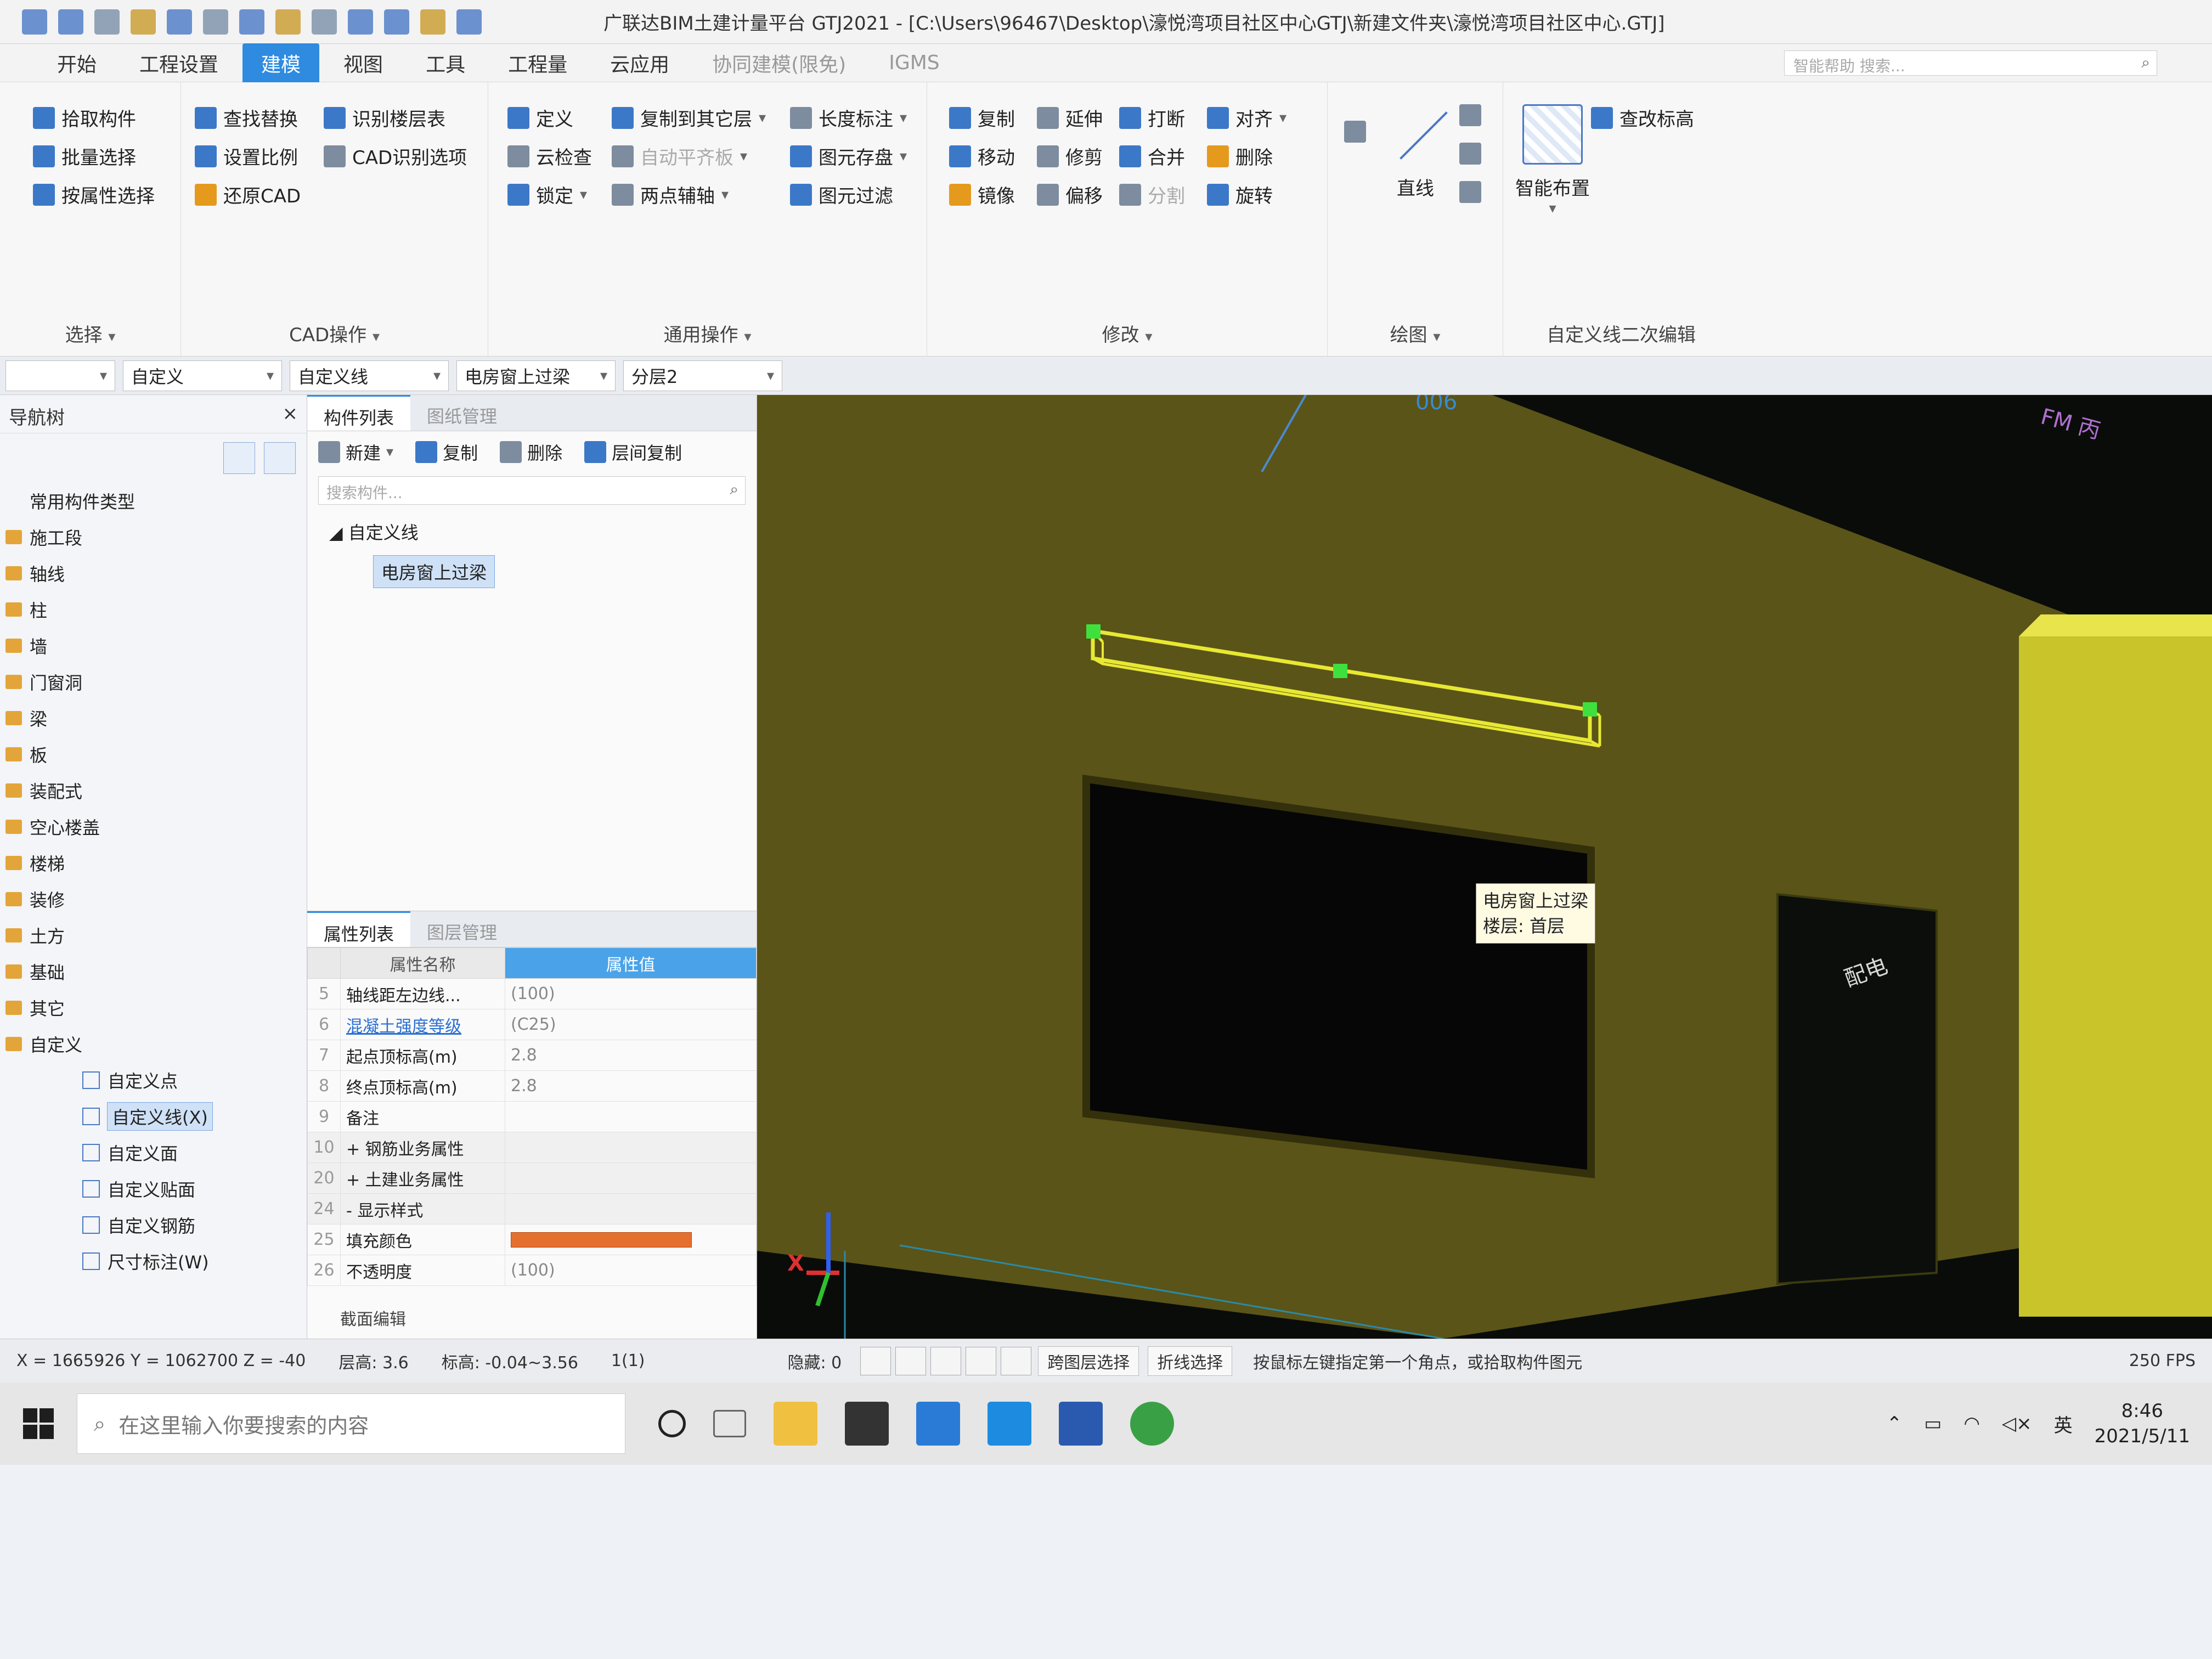 This screenshot has width=2212, height=1659. I want to click on floor-select: ▾, so click(60, 375).